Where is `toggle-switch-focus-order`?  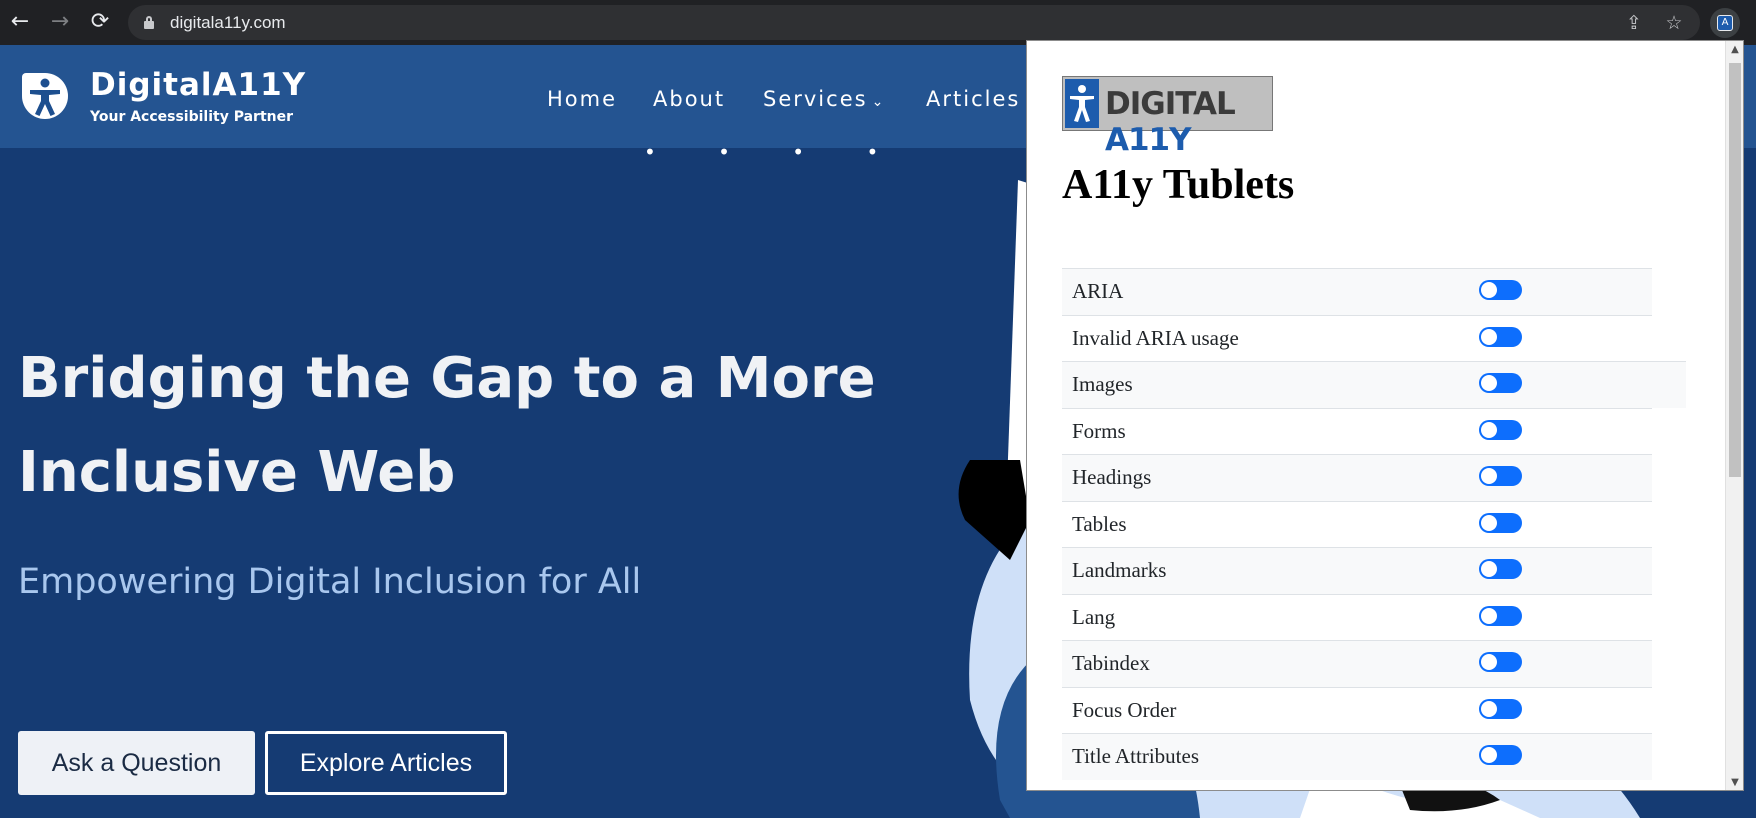 toggle-switch-focus-order is located at coordinates (1500, 708).